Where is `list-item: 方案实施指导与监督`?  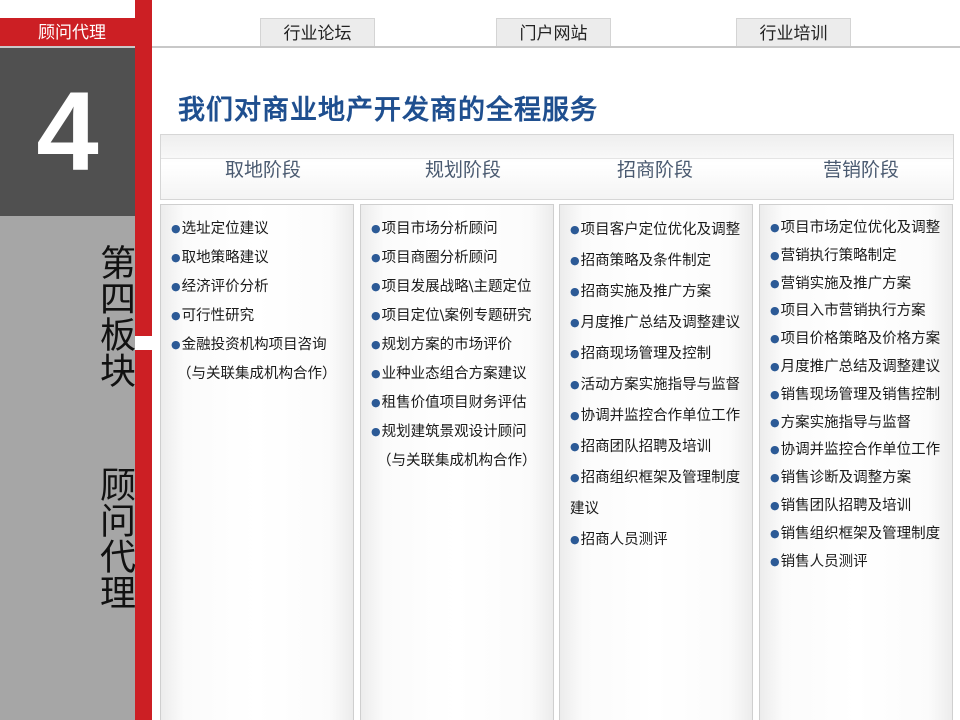 list-item: 方案实施指导与监督 is located at coordinates (858, 424).